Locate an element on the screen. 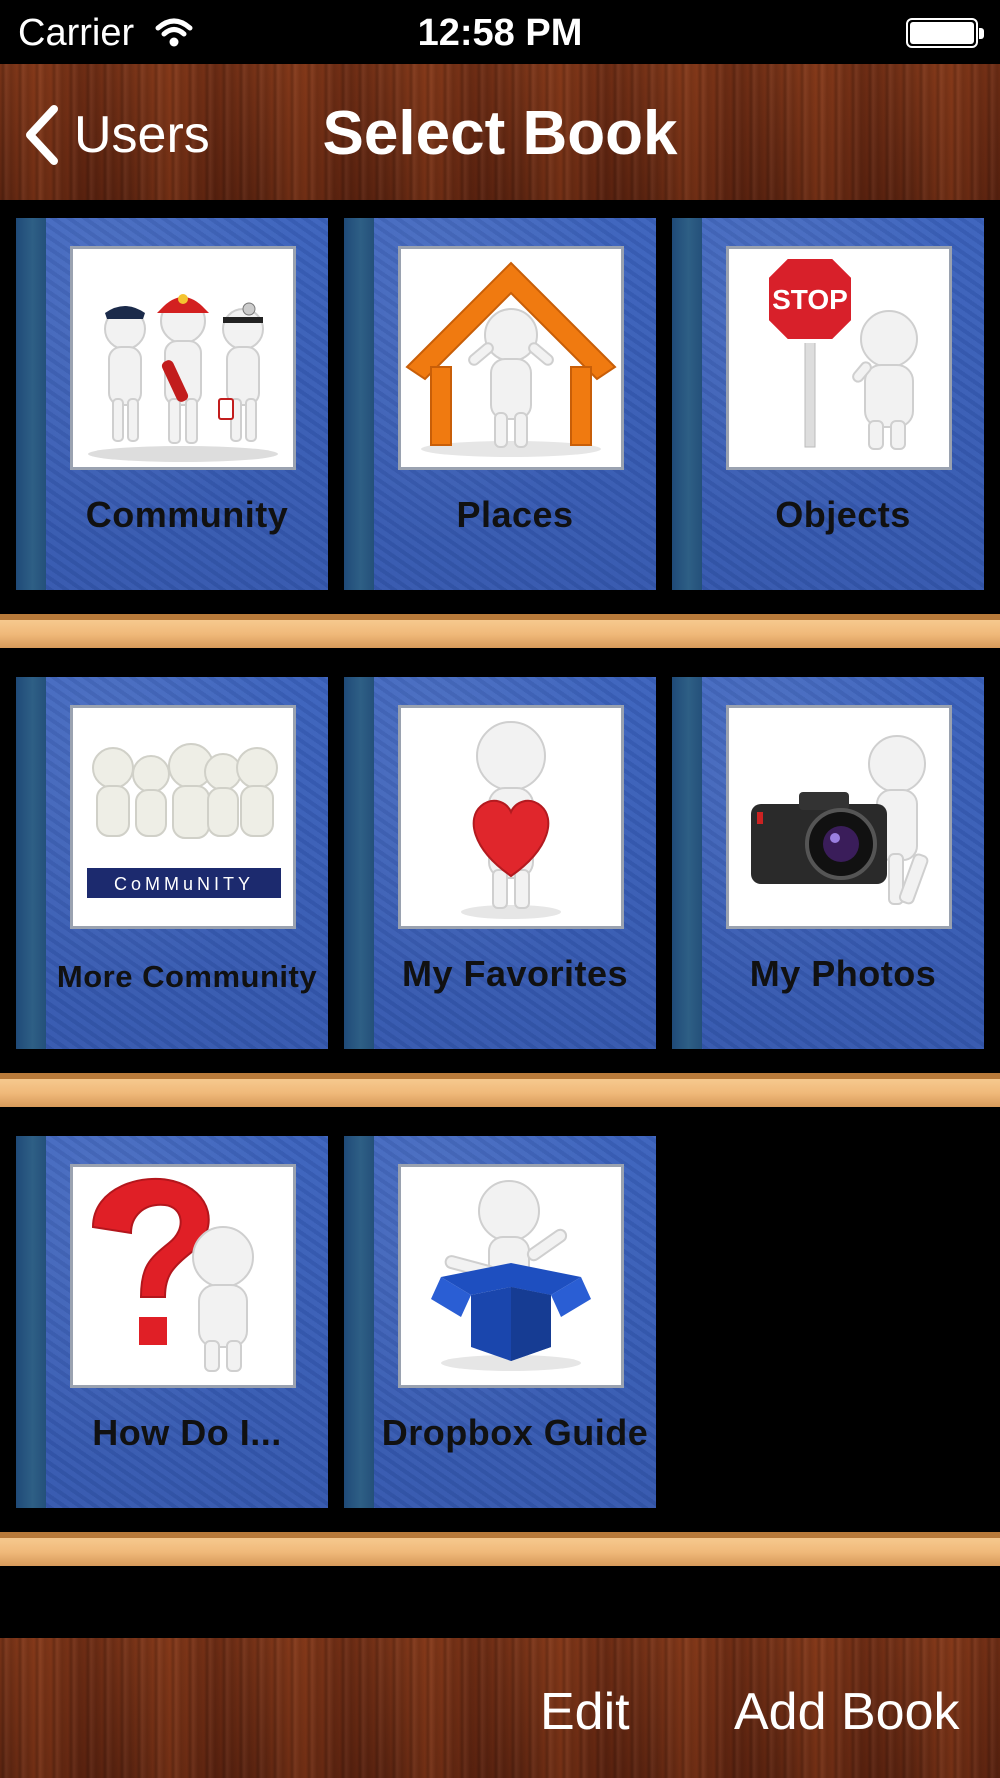 This screenshot has height=1778, width=1000. book-title: Community is located at coordinates (187, 514).